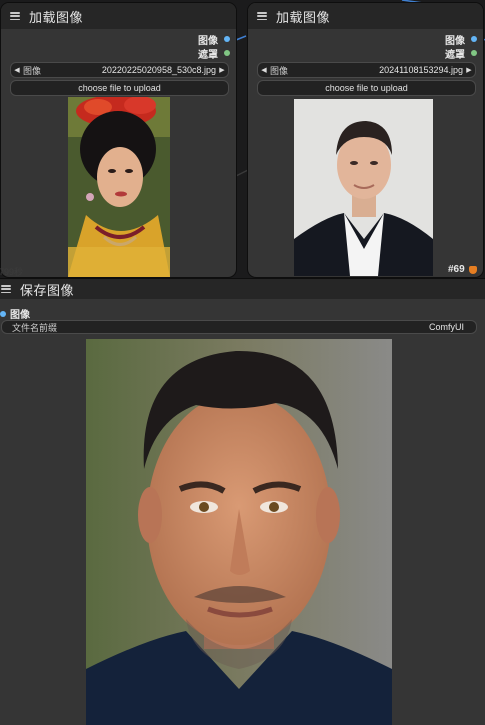 The image size is (485, 725). What do you see at coordinates (20, 315) in the screenshot?
I see `input-label: 图像` at bounding box center [20, 315].